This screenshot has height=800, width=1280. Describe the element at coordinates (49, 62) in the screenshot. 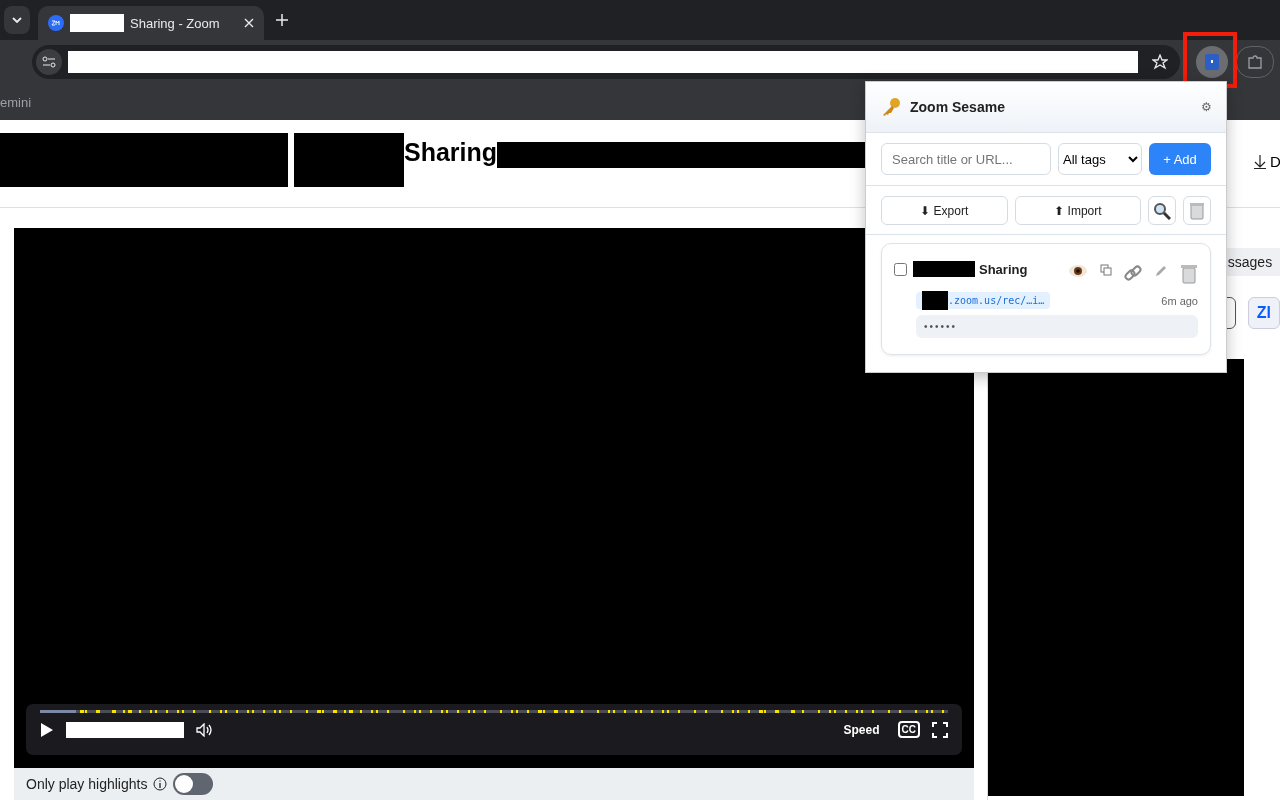

I see `site-settings-icon` at that location.